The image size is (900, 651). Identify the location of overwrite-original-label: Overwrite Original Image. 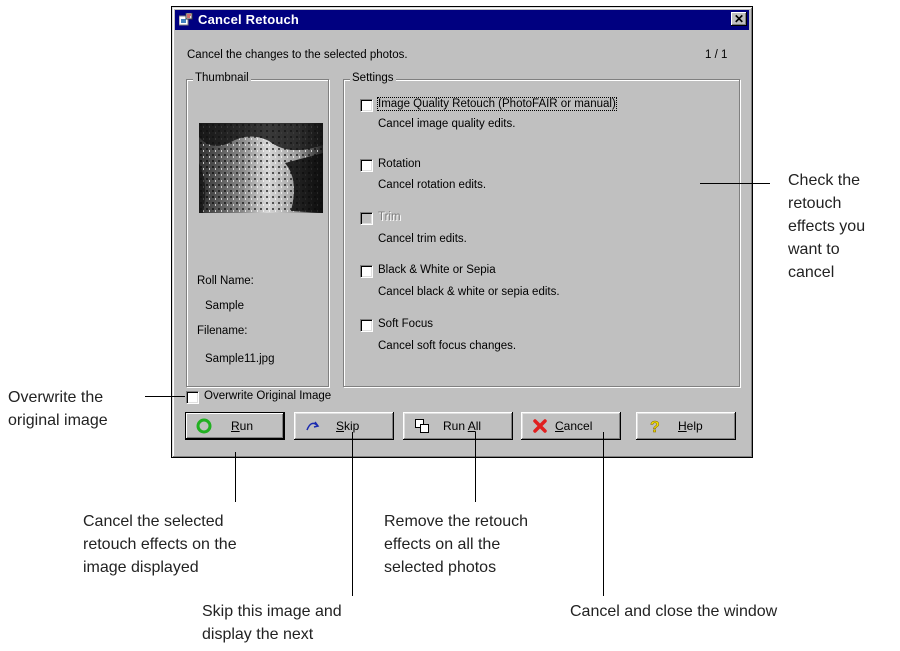
(267, 396).